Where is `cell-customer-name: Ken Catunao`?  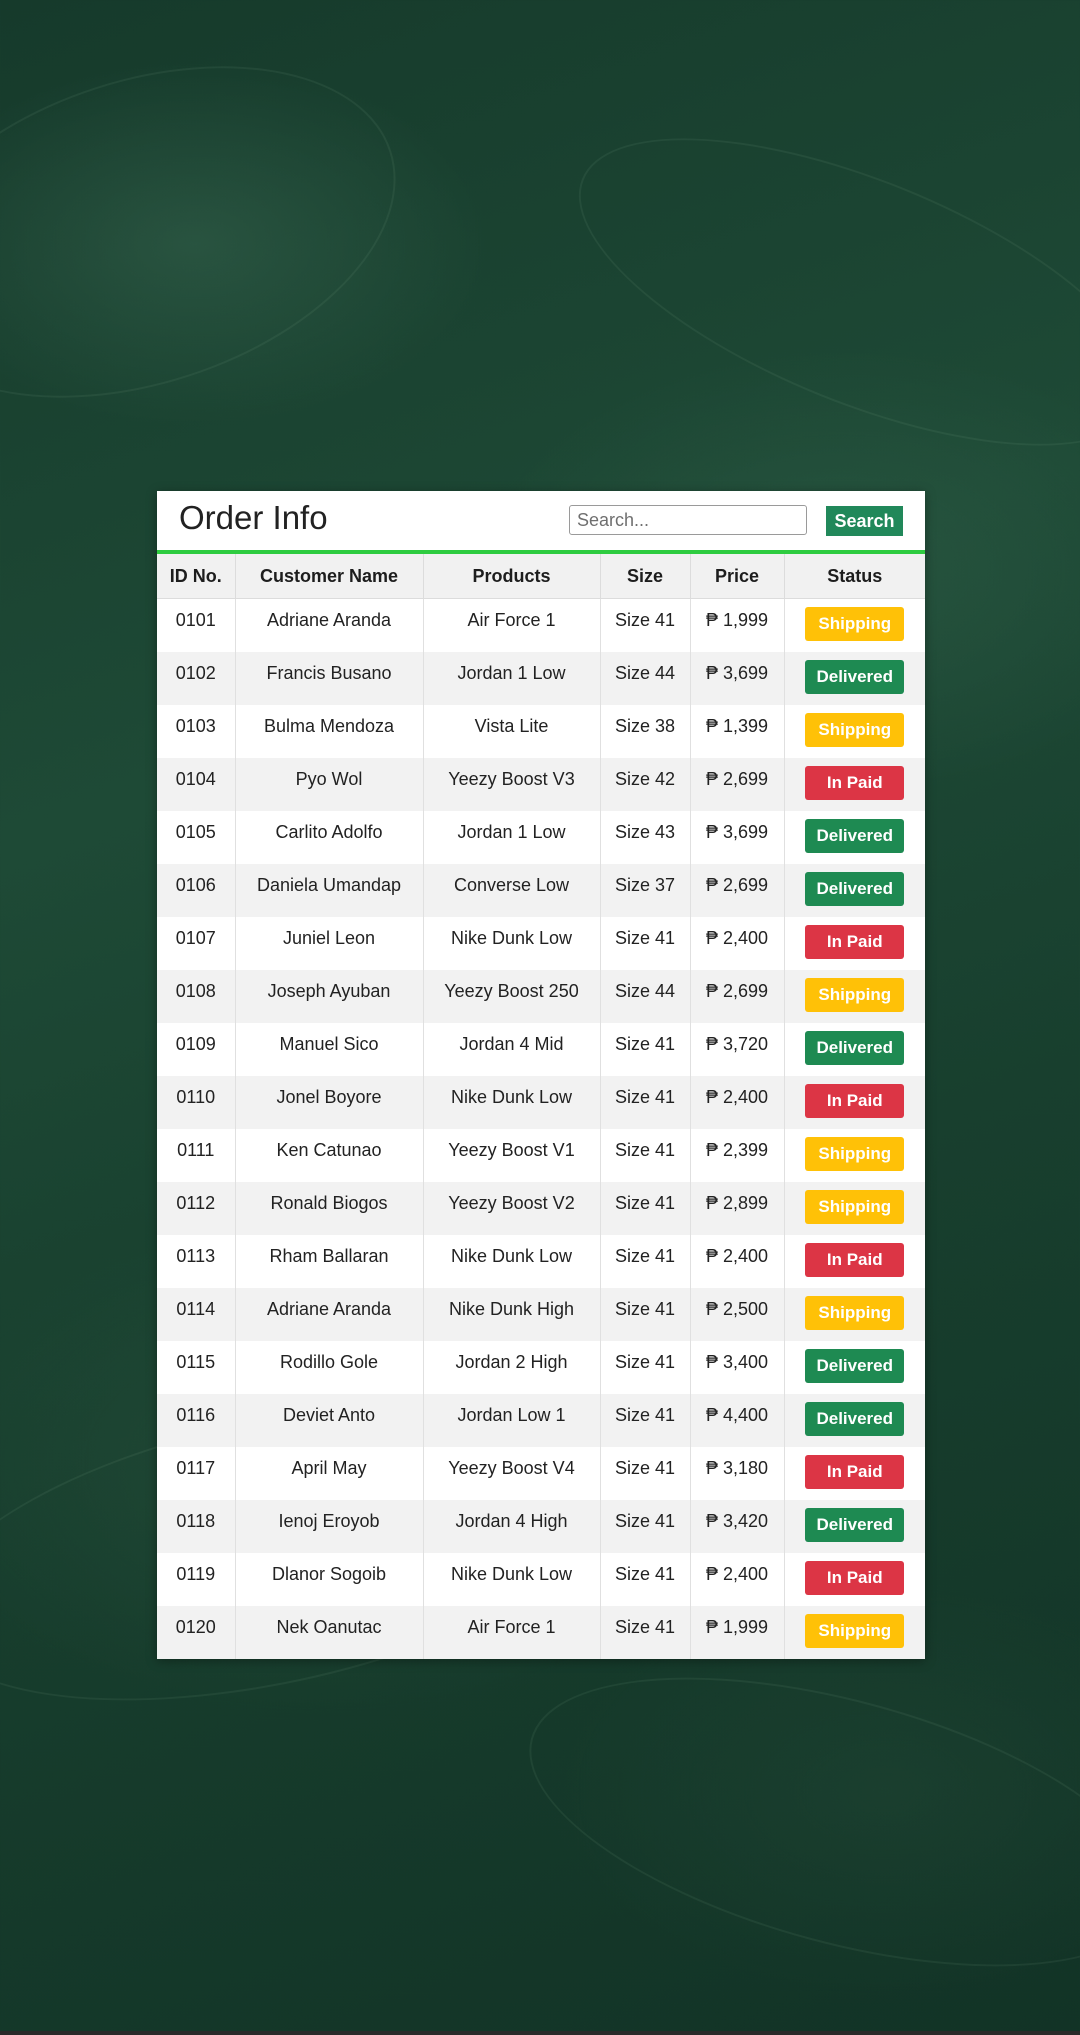
cell-customer-name: Ken Catunao is located at coordinates (329, 1155).